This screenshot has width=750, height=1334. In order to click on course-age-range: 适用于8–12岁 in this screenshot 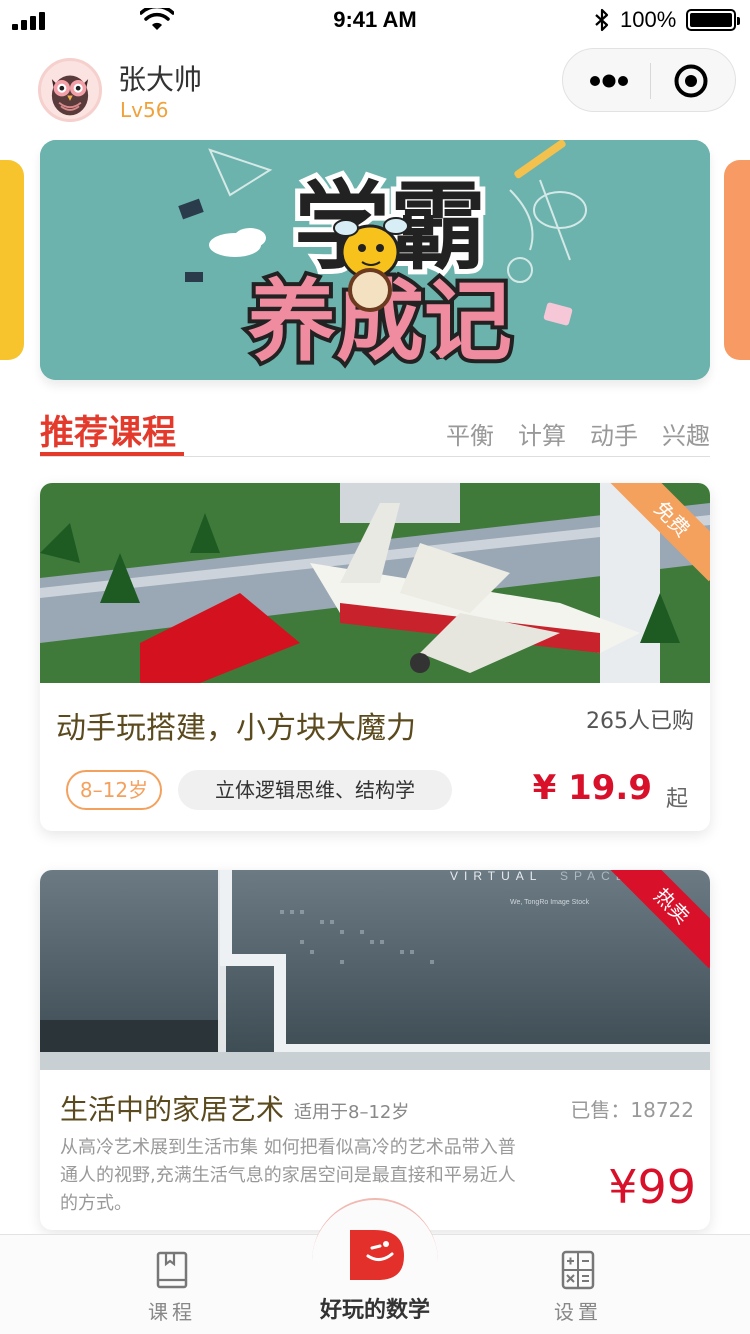, I will do `click(352, 1112)`.